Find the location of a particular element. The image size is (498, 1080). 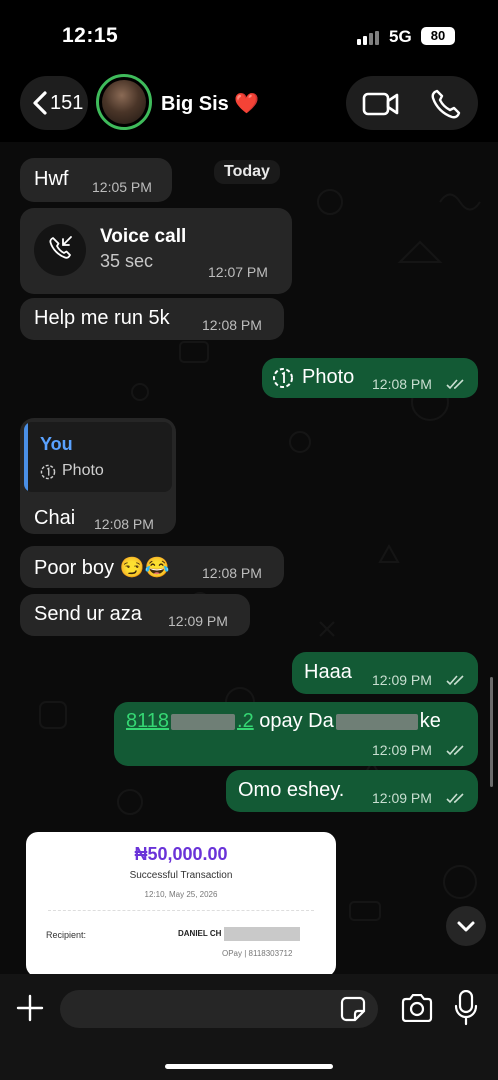

message-text: Omo eshey. is located at coordinates (291, 790).